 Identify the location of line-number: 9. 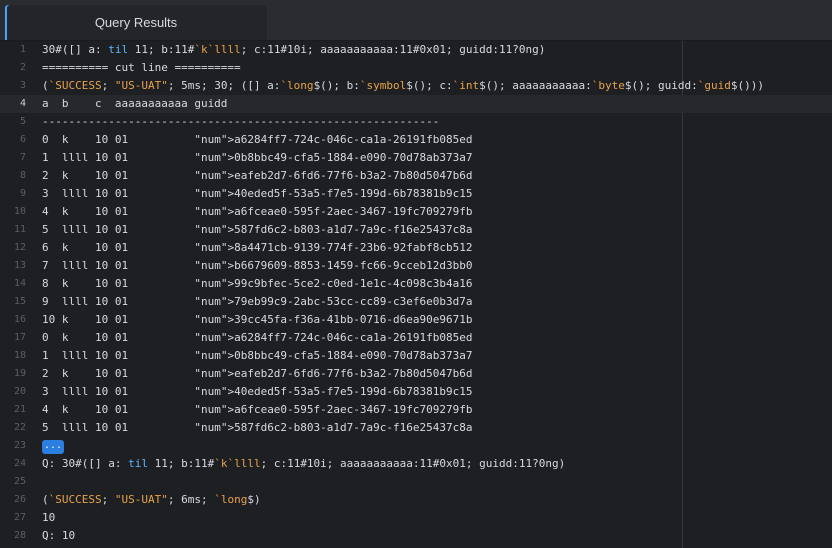
(22, 193).